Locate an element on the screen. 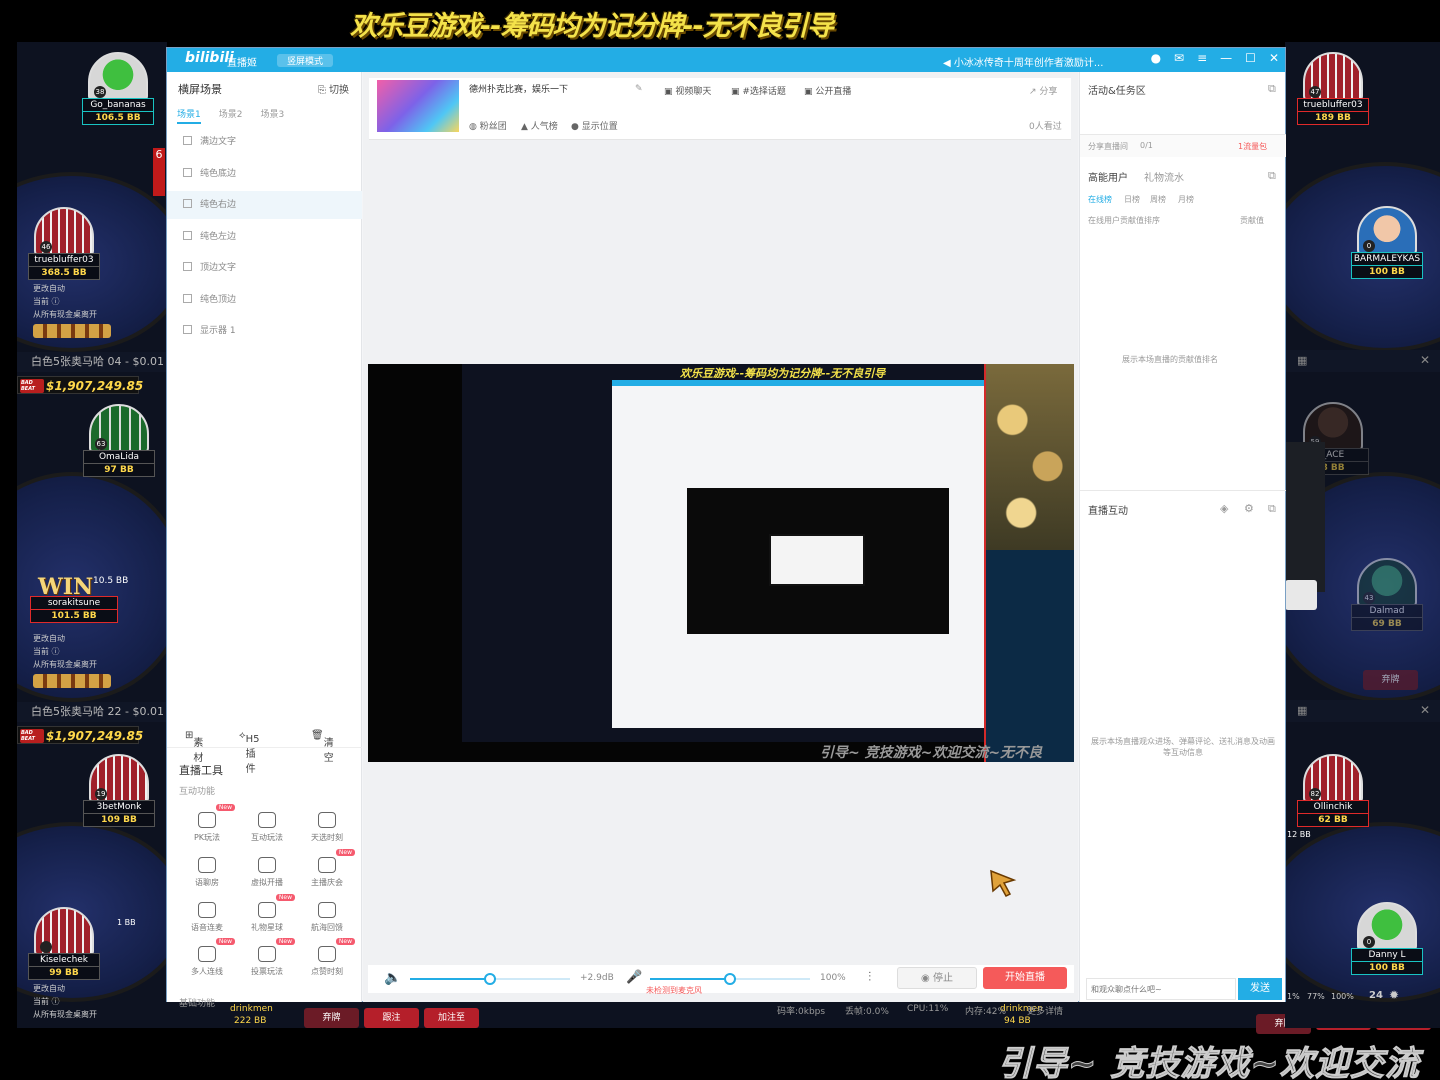  tool-interactive: 互动玩法 is located at coordinates (267, 827).